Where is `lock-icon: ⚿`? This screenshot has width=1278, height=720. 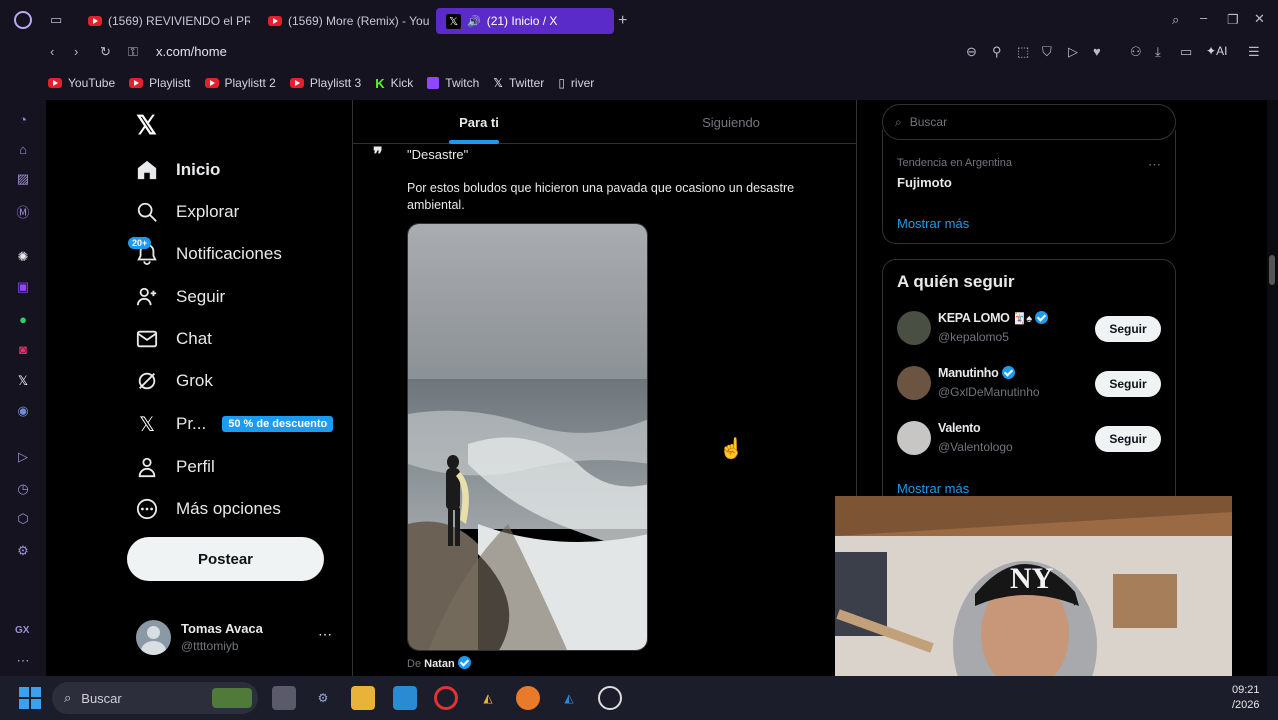 lock-icon: ⚿ is located at coordinates (133, 52).